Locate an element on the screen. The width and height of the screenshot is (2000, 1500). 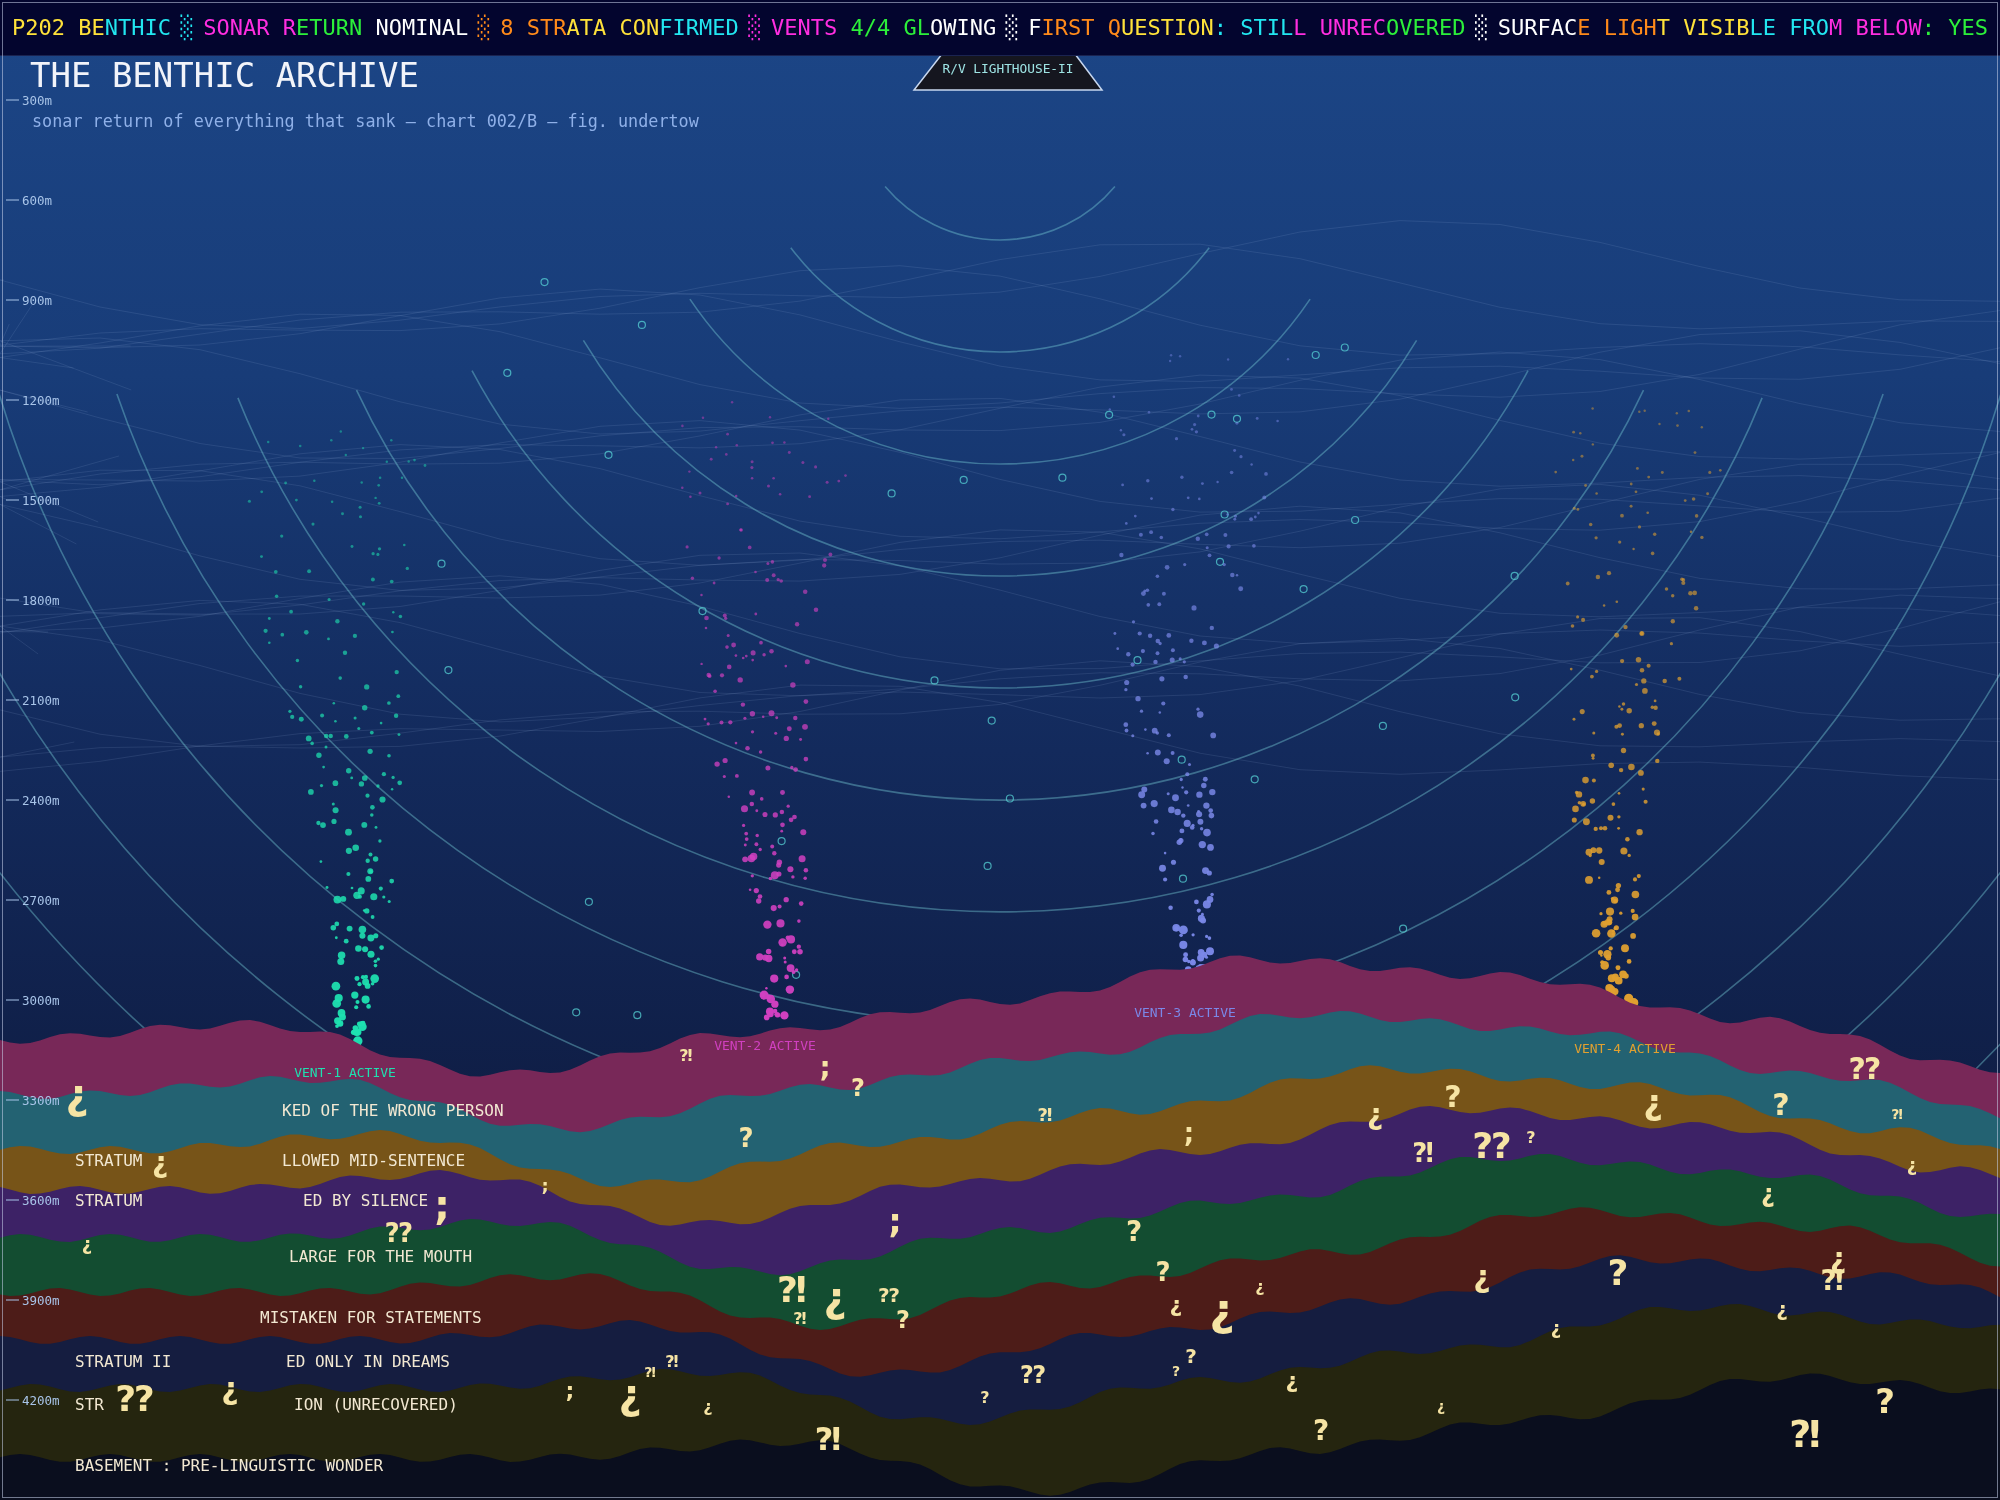
depth-label: 2400m is located at coordinates (41, 800).